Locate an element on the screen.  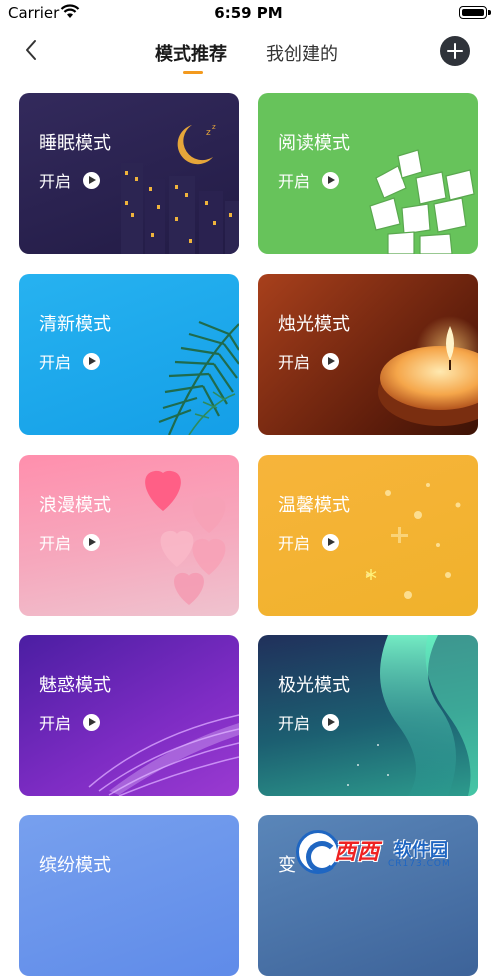
mode-title: 浪漫模式 is located at coordinates (75, 505).